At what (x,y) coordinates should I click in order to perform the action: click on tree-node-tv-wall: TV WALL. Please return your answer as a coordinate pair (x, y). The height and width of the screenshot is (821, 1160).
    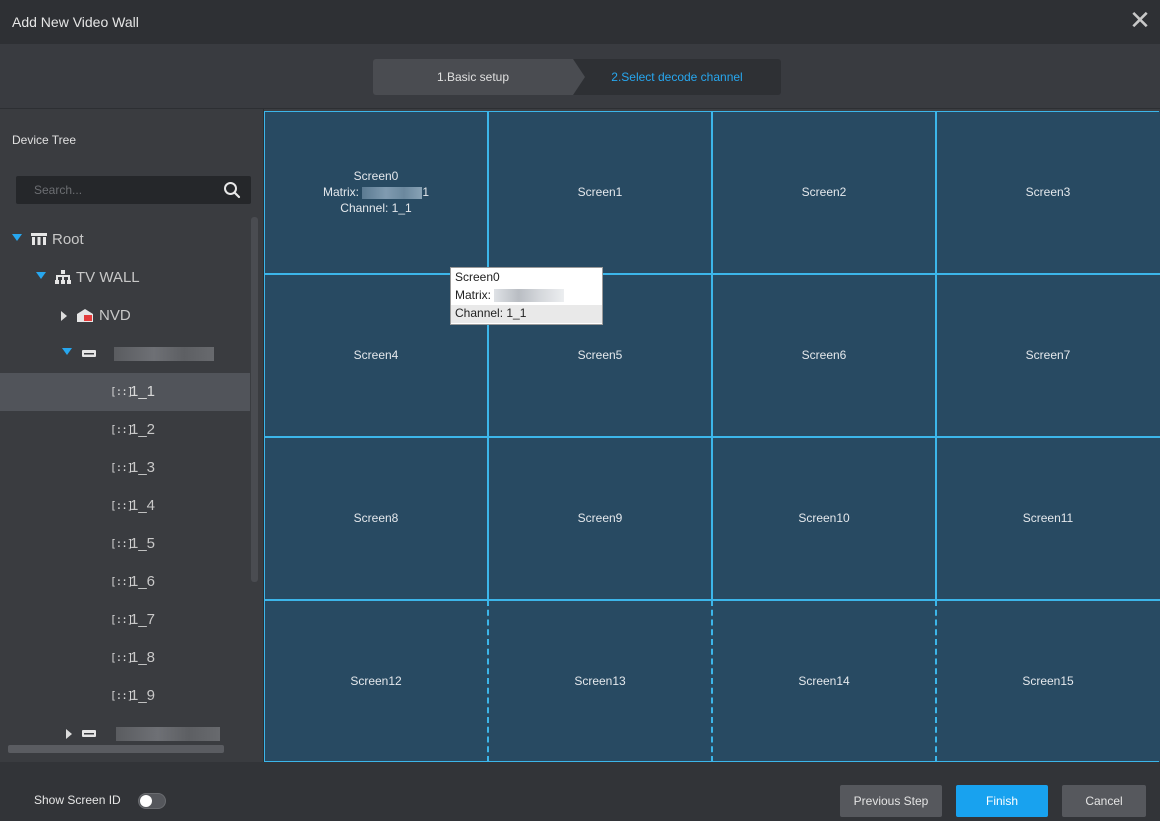
    Looking at the image, I should click on (125, 278).